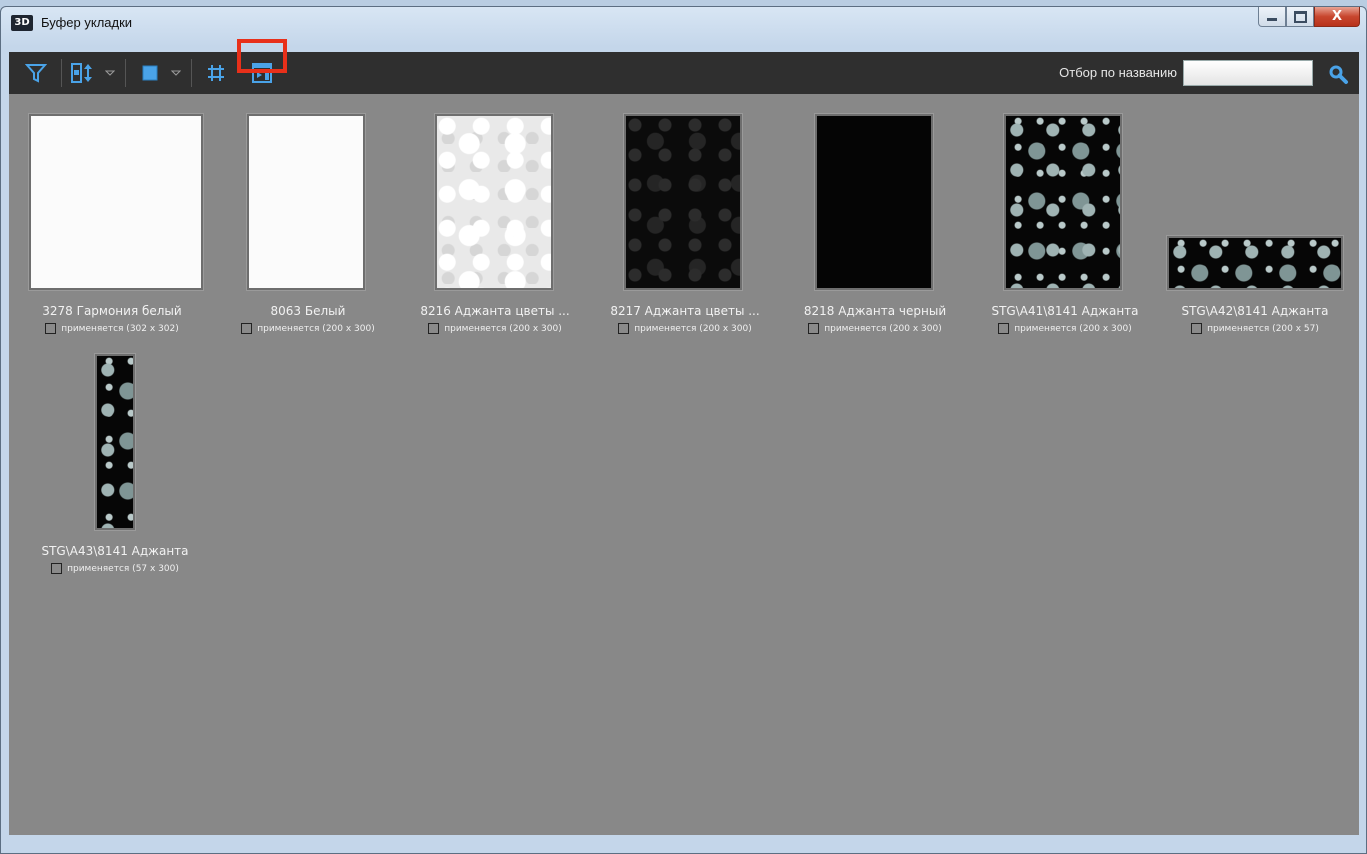 This screenshot has width=1367, height=854. I want to click on view-mode-button, so click(150, 73).